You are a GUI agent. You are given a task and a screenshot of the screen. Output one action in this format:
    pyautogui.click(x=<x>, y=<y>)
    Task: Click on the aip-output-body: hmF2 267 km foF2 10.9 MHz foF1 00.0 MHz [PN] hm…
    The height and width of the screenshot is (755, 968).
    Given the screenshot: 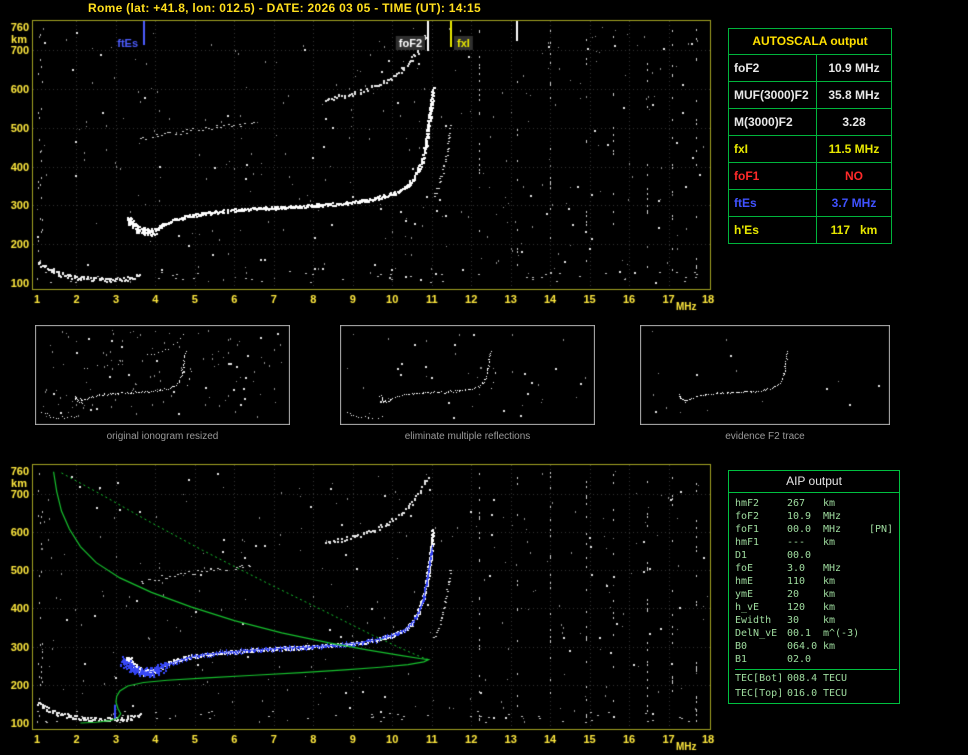 What is the action you would take?
    pyautogui.click(x=814, y=596)
    